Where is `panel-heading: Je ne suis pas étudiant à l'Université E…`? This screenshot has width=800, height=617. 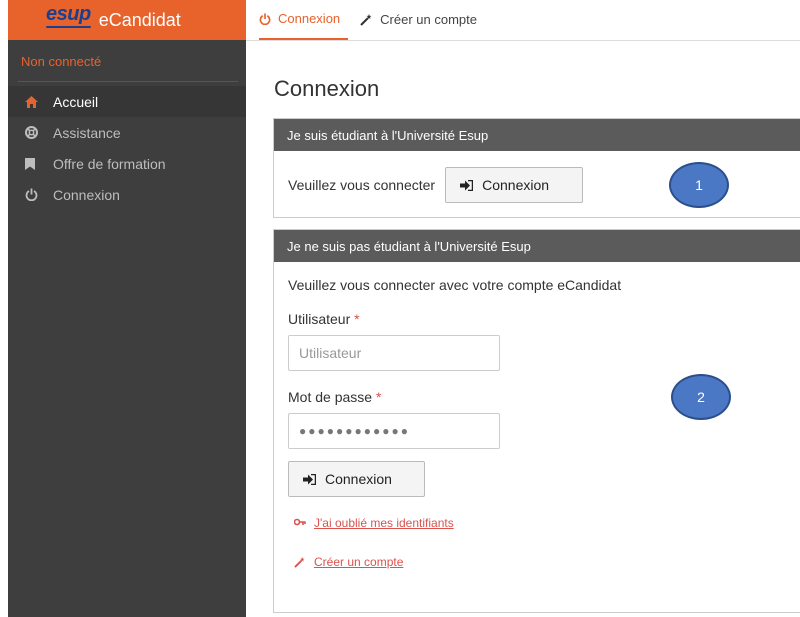
panel-heading: Je ne suis pas étudiant à l'Université E… is located at coordinates (537, 246).